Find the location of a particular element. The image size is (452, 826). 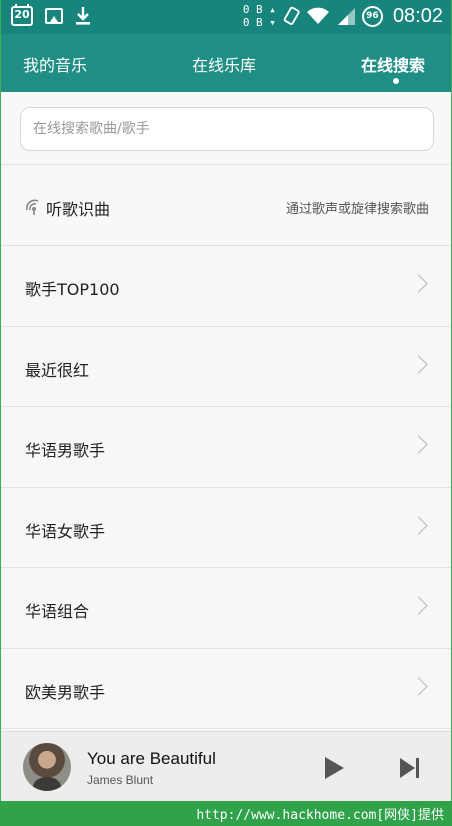

tab-online-library: 在线乐库 is located at coordinates (224, 64).